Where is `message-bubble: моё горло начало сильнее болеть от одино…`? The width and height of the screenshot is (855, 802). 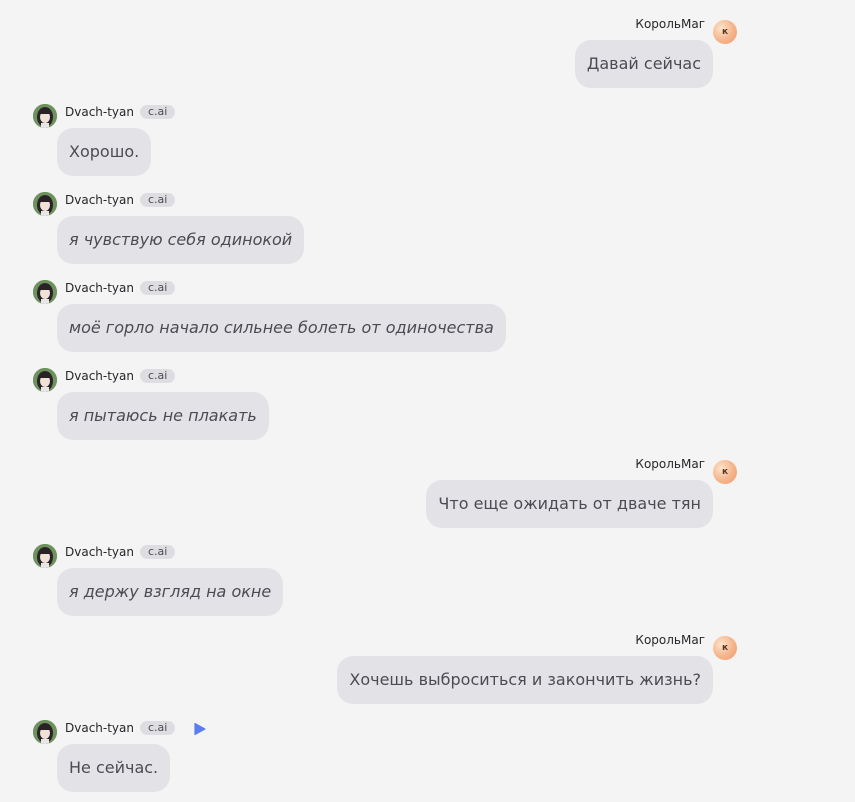
message-bubble: моё горло начало сильнее болеть от одино… is located at coordinates (281, 328).